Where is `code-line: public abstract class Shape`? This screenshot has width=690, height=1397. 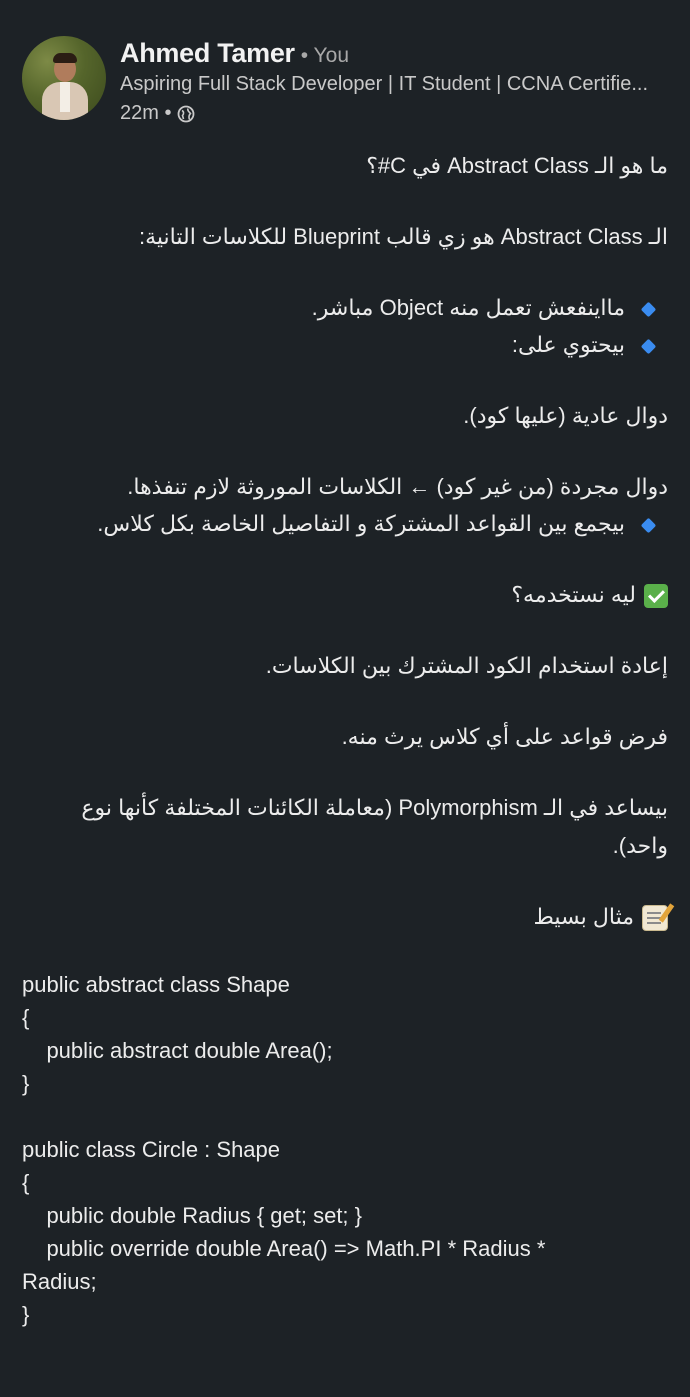
code-line: public abstract class Shape is located at coordinates (156, 984).